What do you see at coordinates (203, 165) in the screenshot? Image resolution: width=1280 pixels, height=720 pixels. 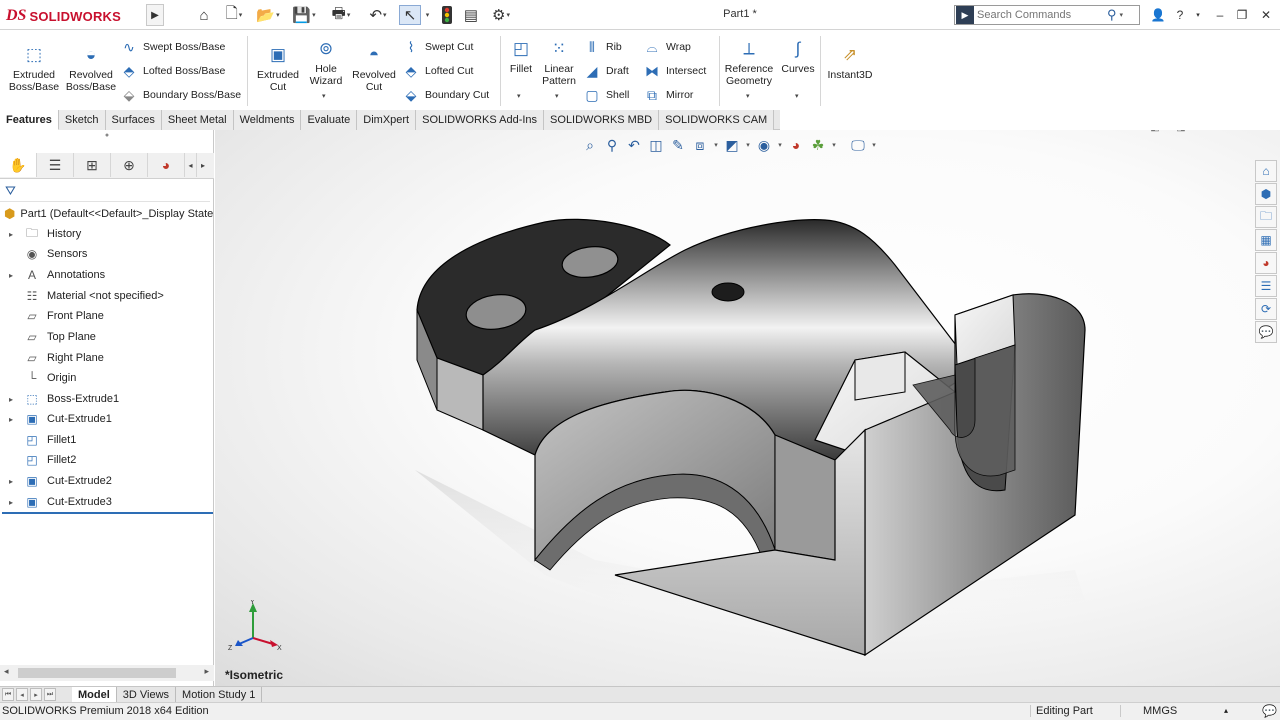 I see `tab-scroll-right-icon: ▸` at bounding box center [203, 165].